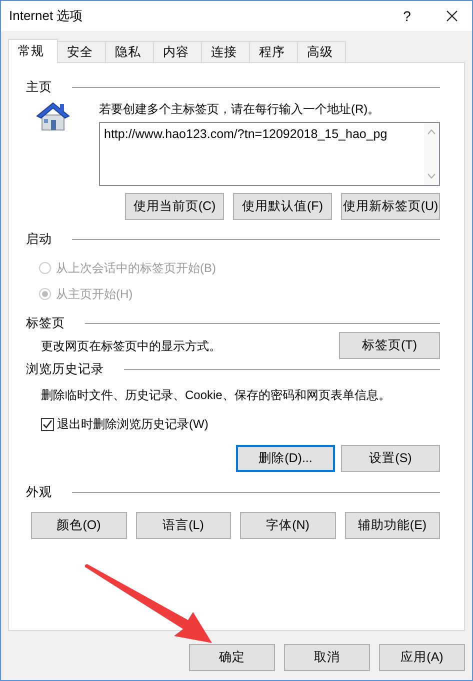  I want to click on button: 应用(A), so click(422, 657).